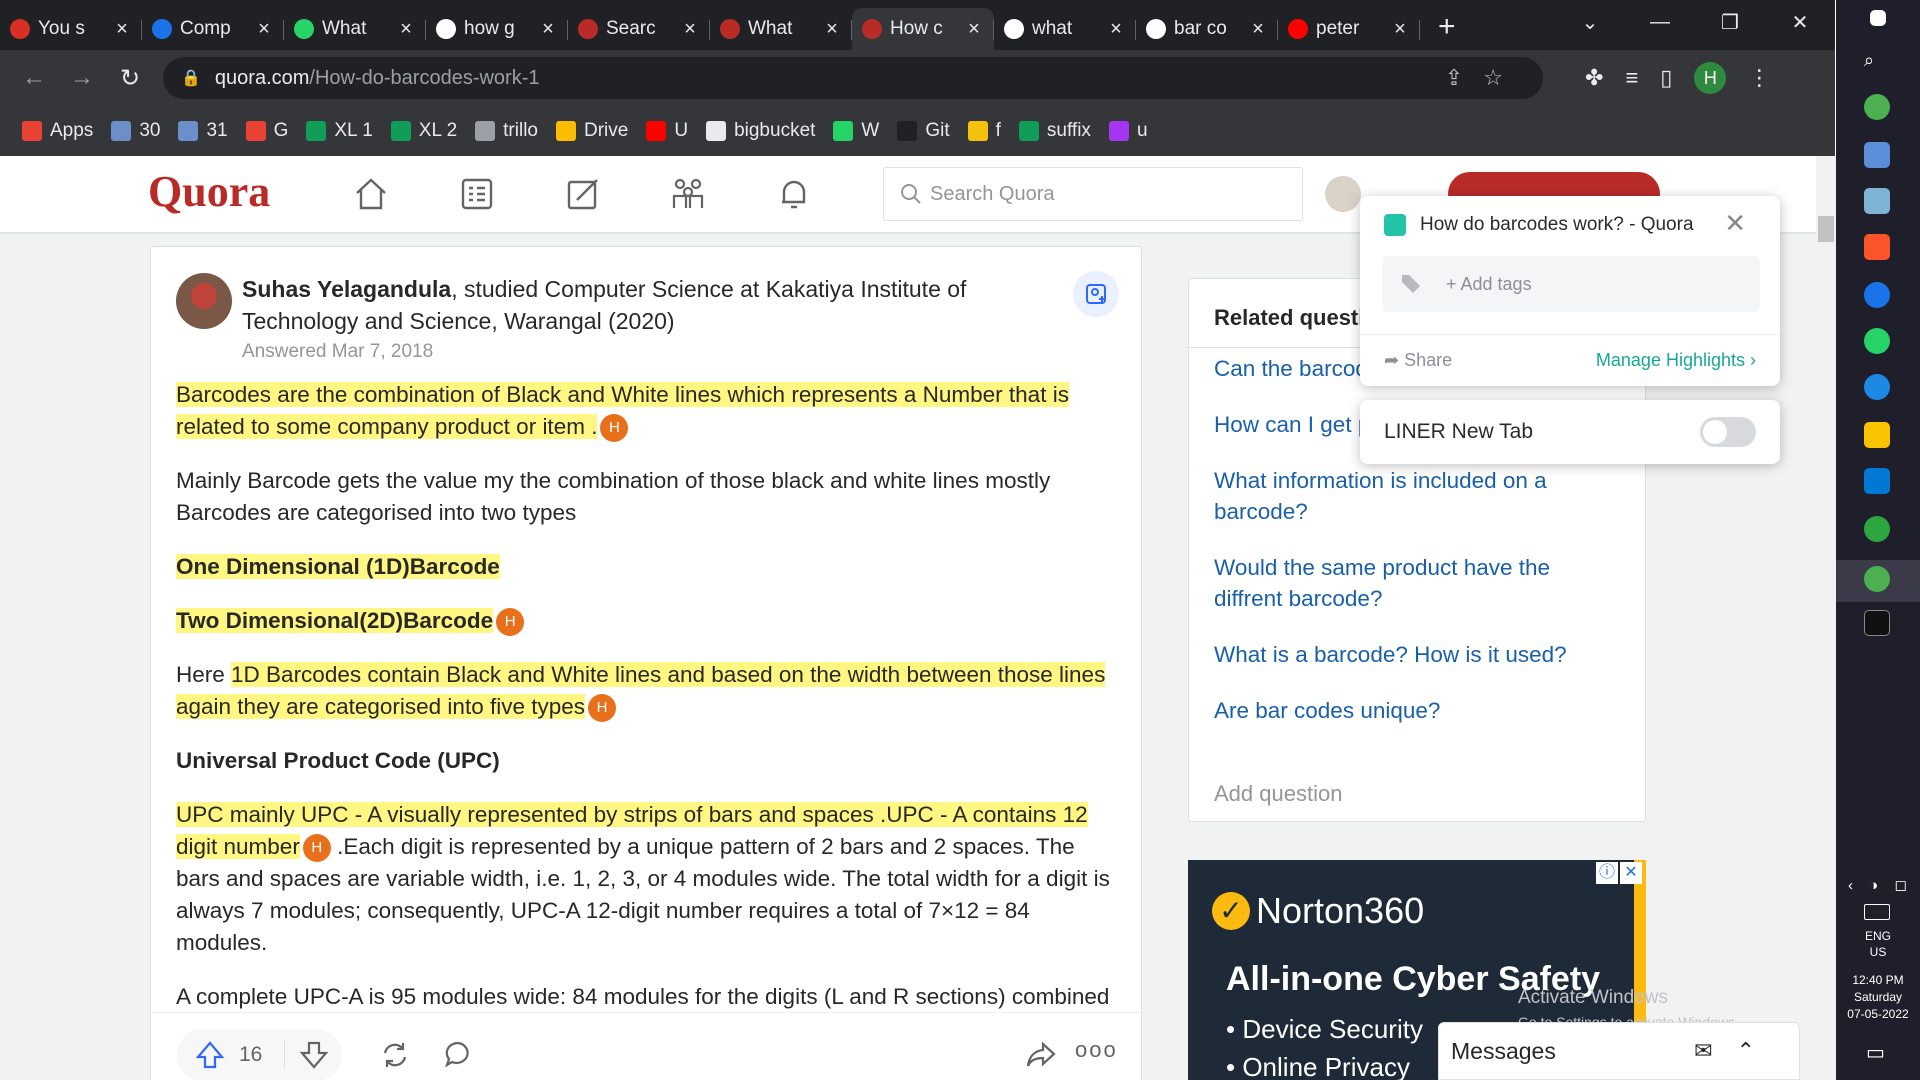 This screenshot has width=1920, height=1080. I want to click on maps-icon, so click(1877, 295).